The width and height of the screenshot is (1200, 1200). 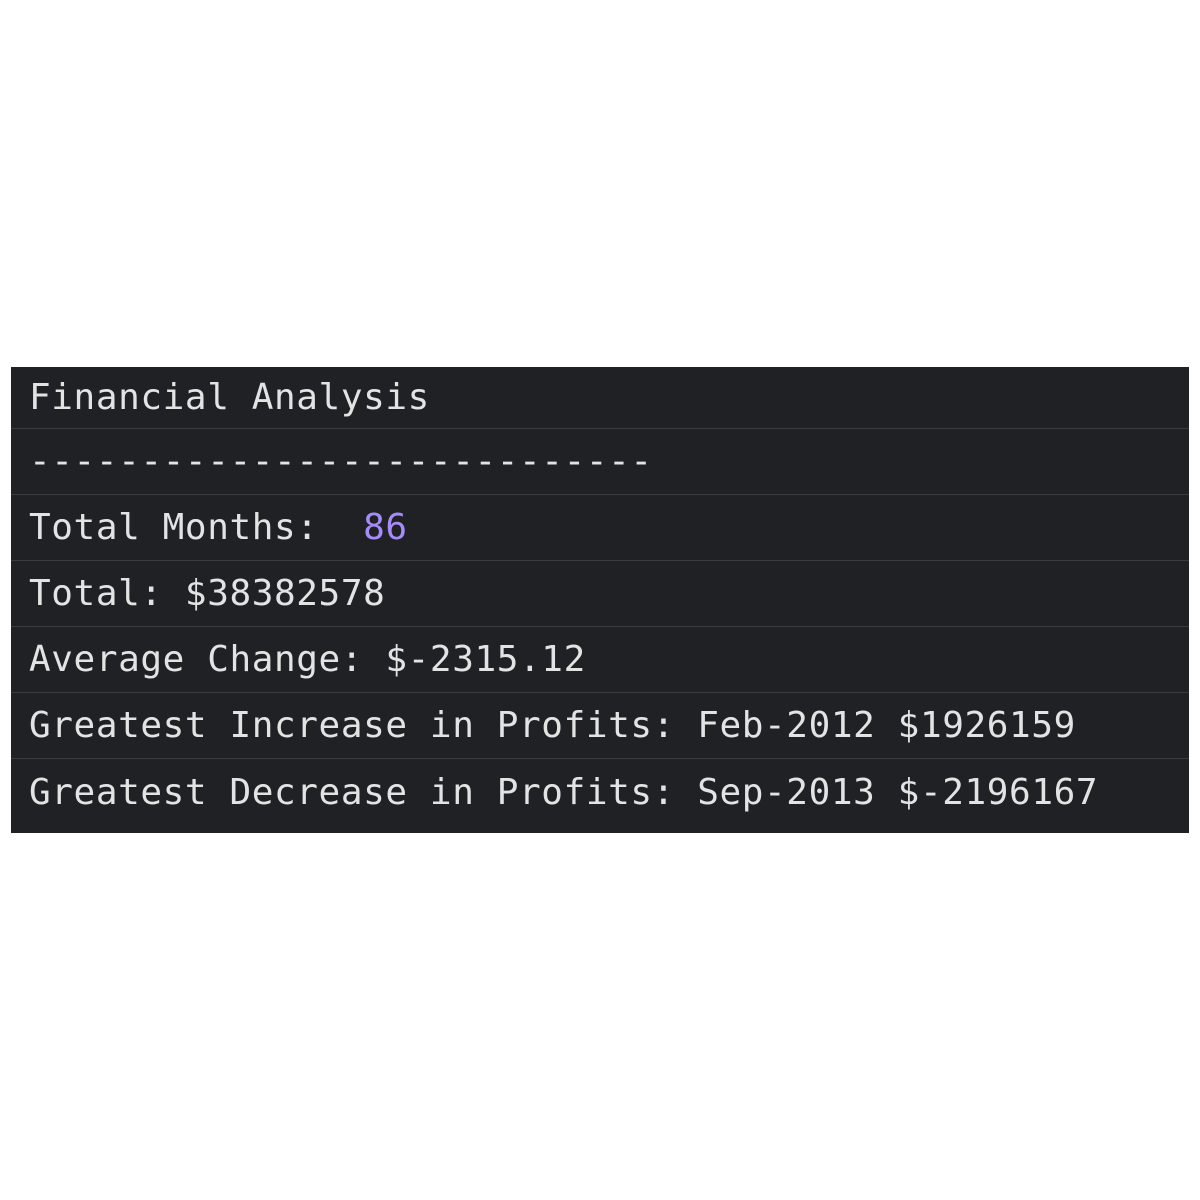 I want to click on total-months-value: 86, so click(x=385, y=527).